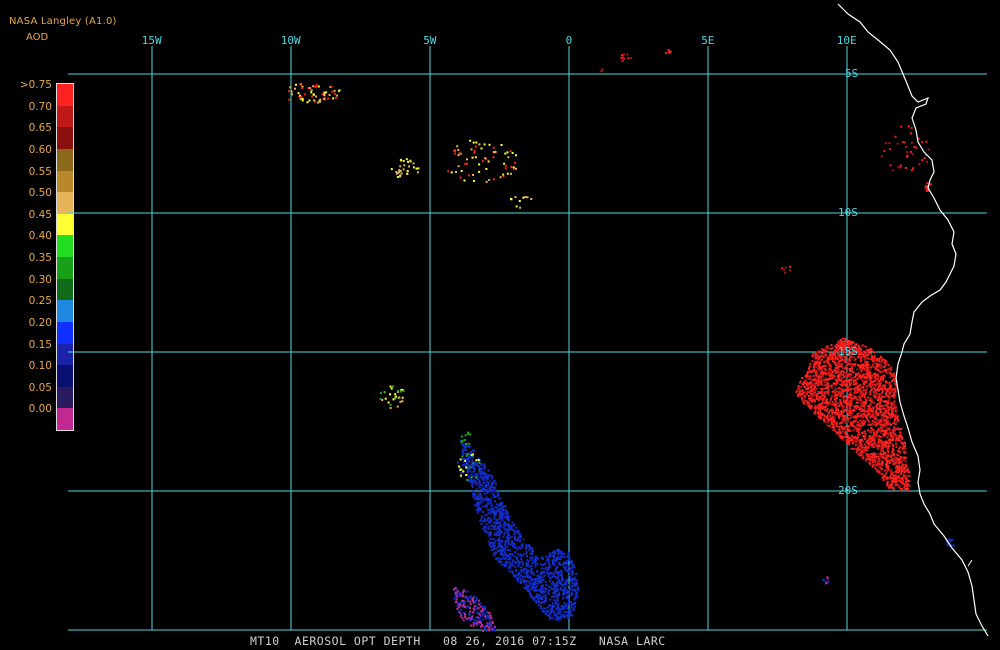  Describe the element at coordinates (846, 40) in the screenshot. I see `longitude-label: 10E` at that location.